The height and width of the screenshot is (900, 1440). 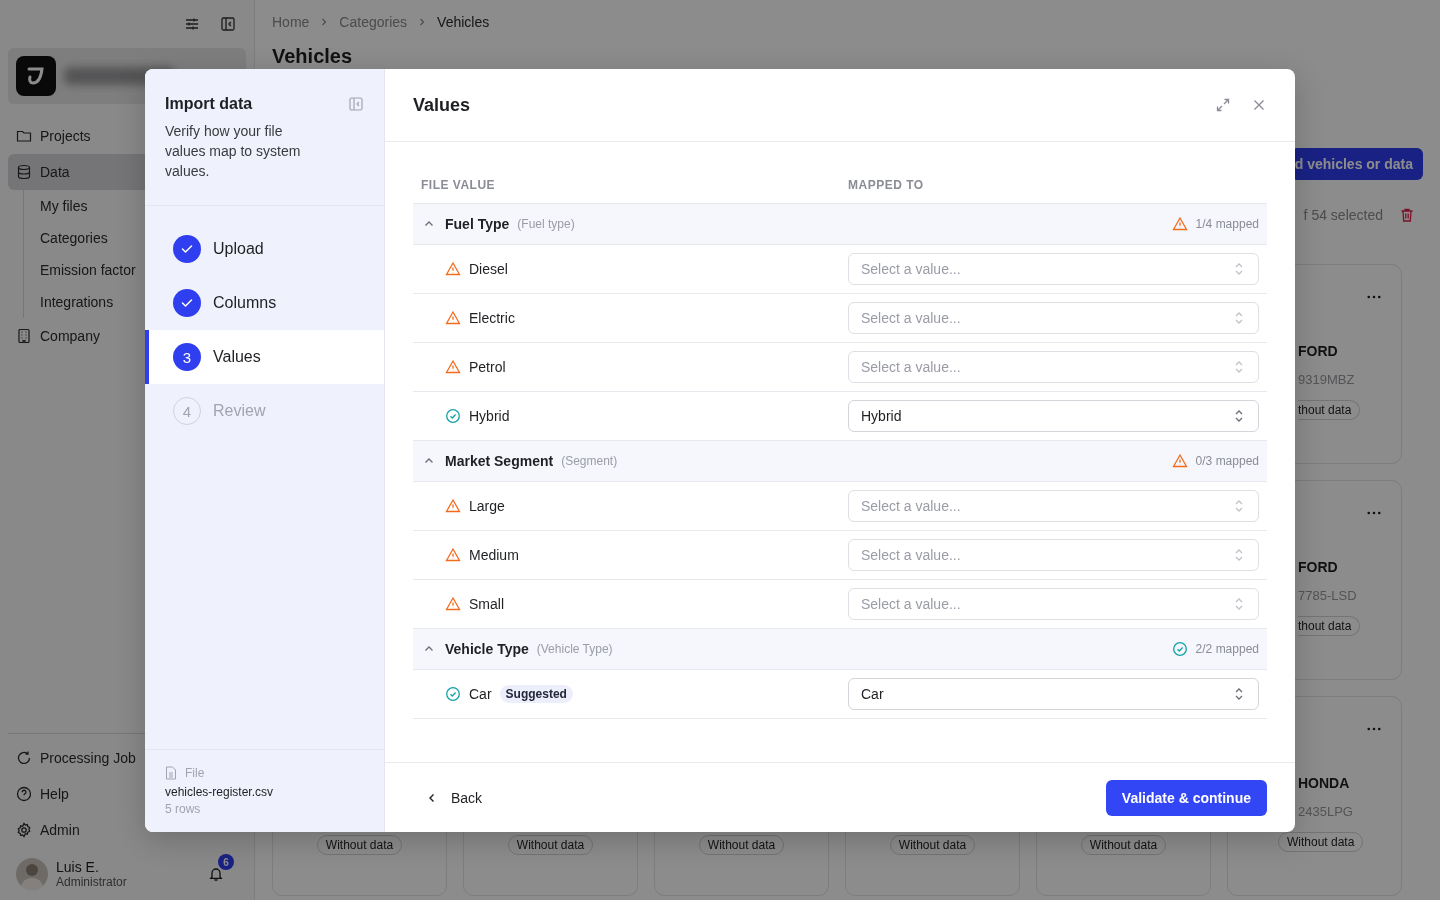 What do you see at coordinates (291, 22) in the screenshot?
I see `breadcrumb-link: Home` at bounding box center [291, 22].